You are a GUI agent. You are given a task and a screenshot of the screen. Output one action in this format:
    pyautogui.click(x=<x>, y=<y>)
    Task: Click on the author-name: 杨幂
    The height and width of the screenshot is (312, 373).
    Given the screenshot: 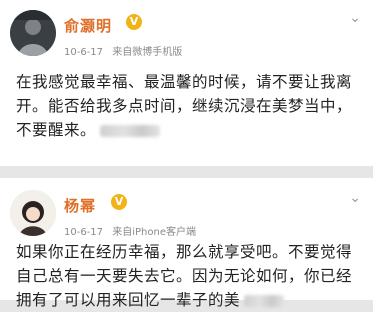 What is the action you would take?
    pyautogui.click(x=80, y=205)
    